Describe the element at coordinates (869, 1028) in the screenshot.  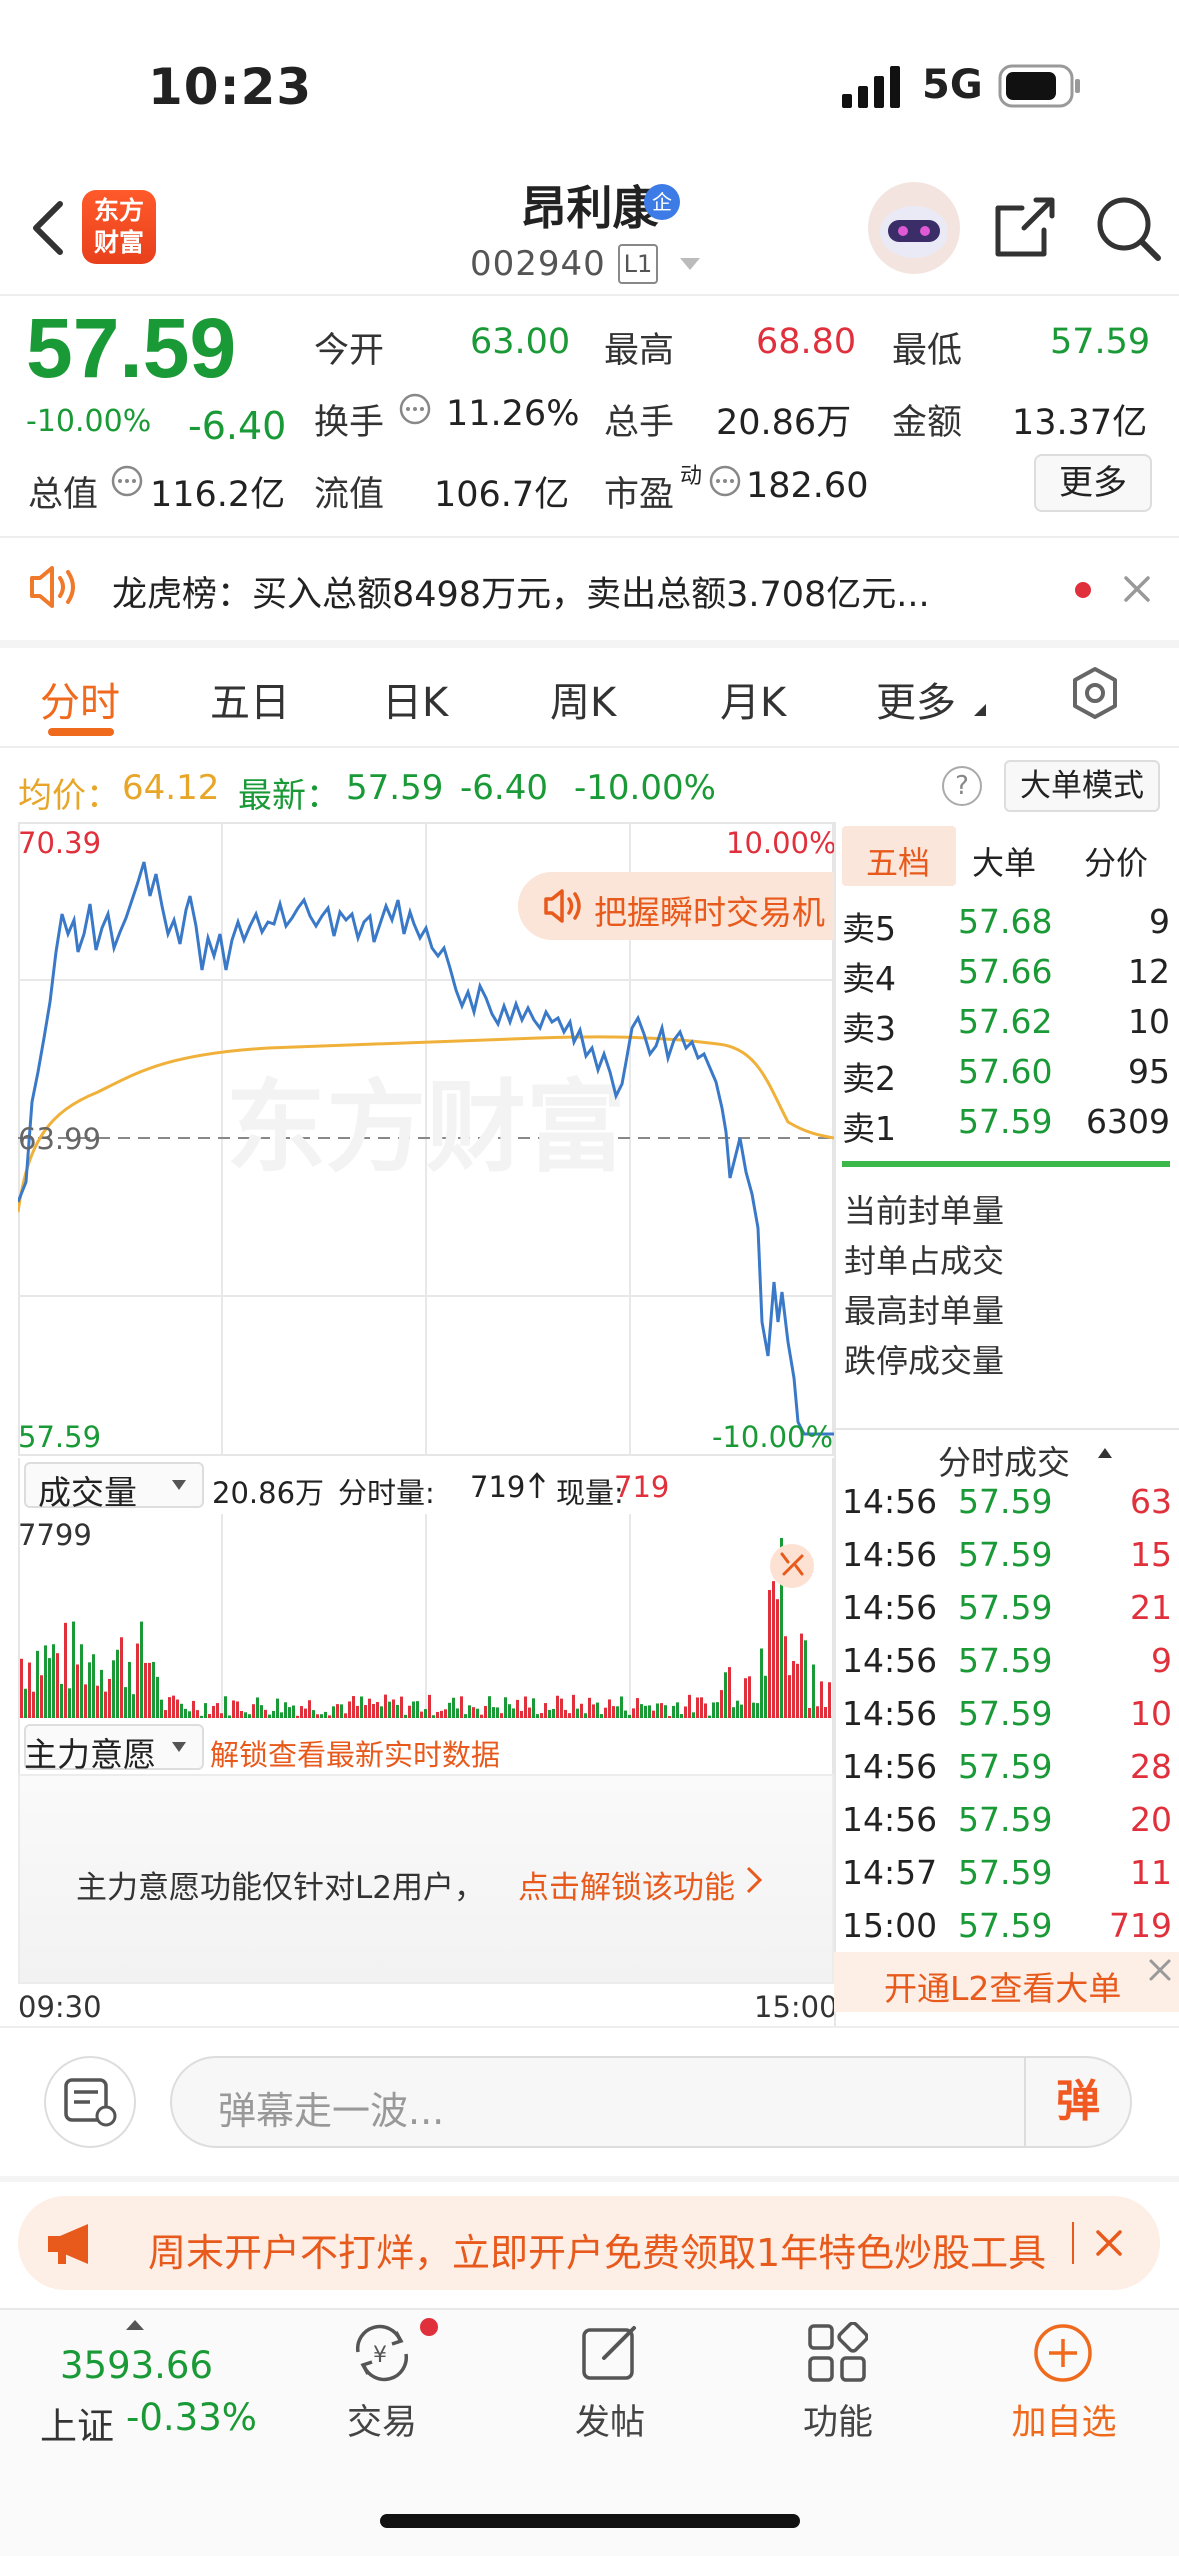
I see `ask3-label: 卖3` at that location.